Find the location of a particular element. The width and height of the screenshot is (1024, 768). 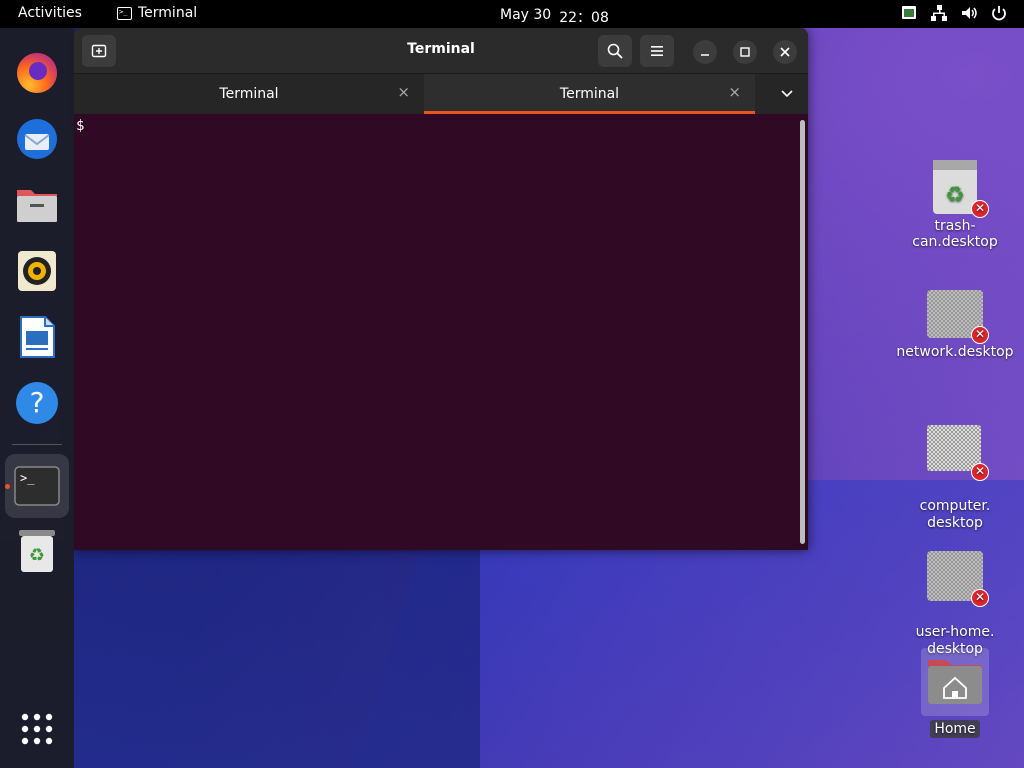

volume-icon is located at coordinates (969, 13).